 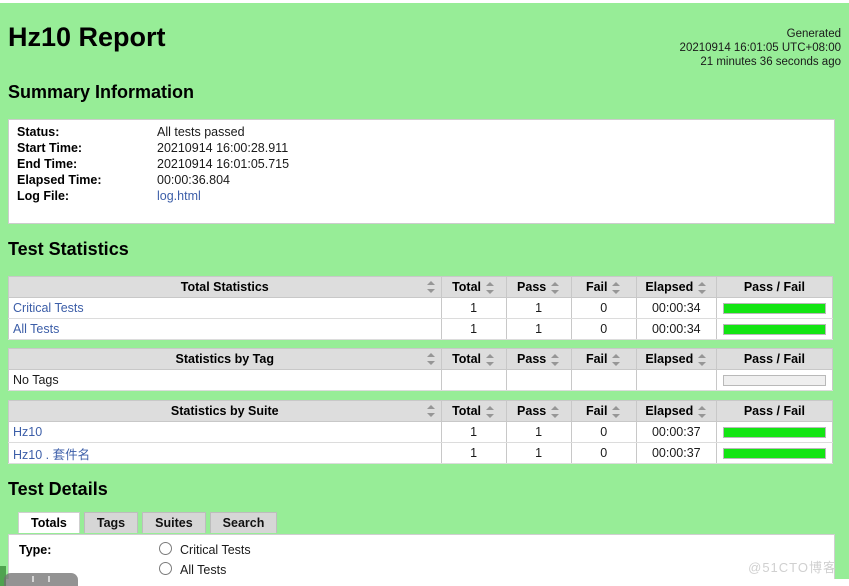 What do you see at coordinates (35, 550) in the screenshot?
I see `type-label: Type:` at bounding box center [35, 550].